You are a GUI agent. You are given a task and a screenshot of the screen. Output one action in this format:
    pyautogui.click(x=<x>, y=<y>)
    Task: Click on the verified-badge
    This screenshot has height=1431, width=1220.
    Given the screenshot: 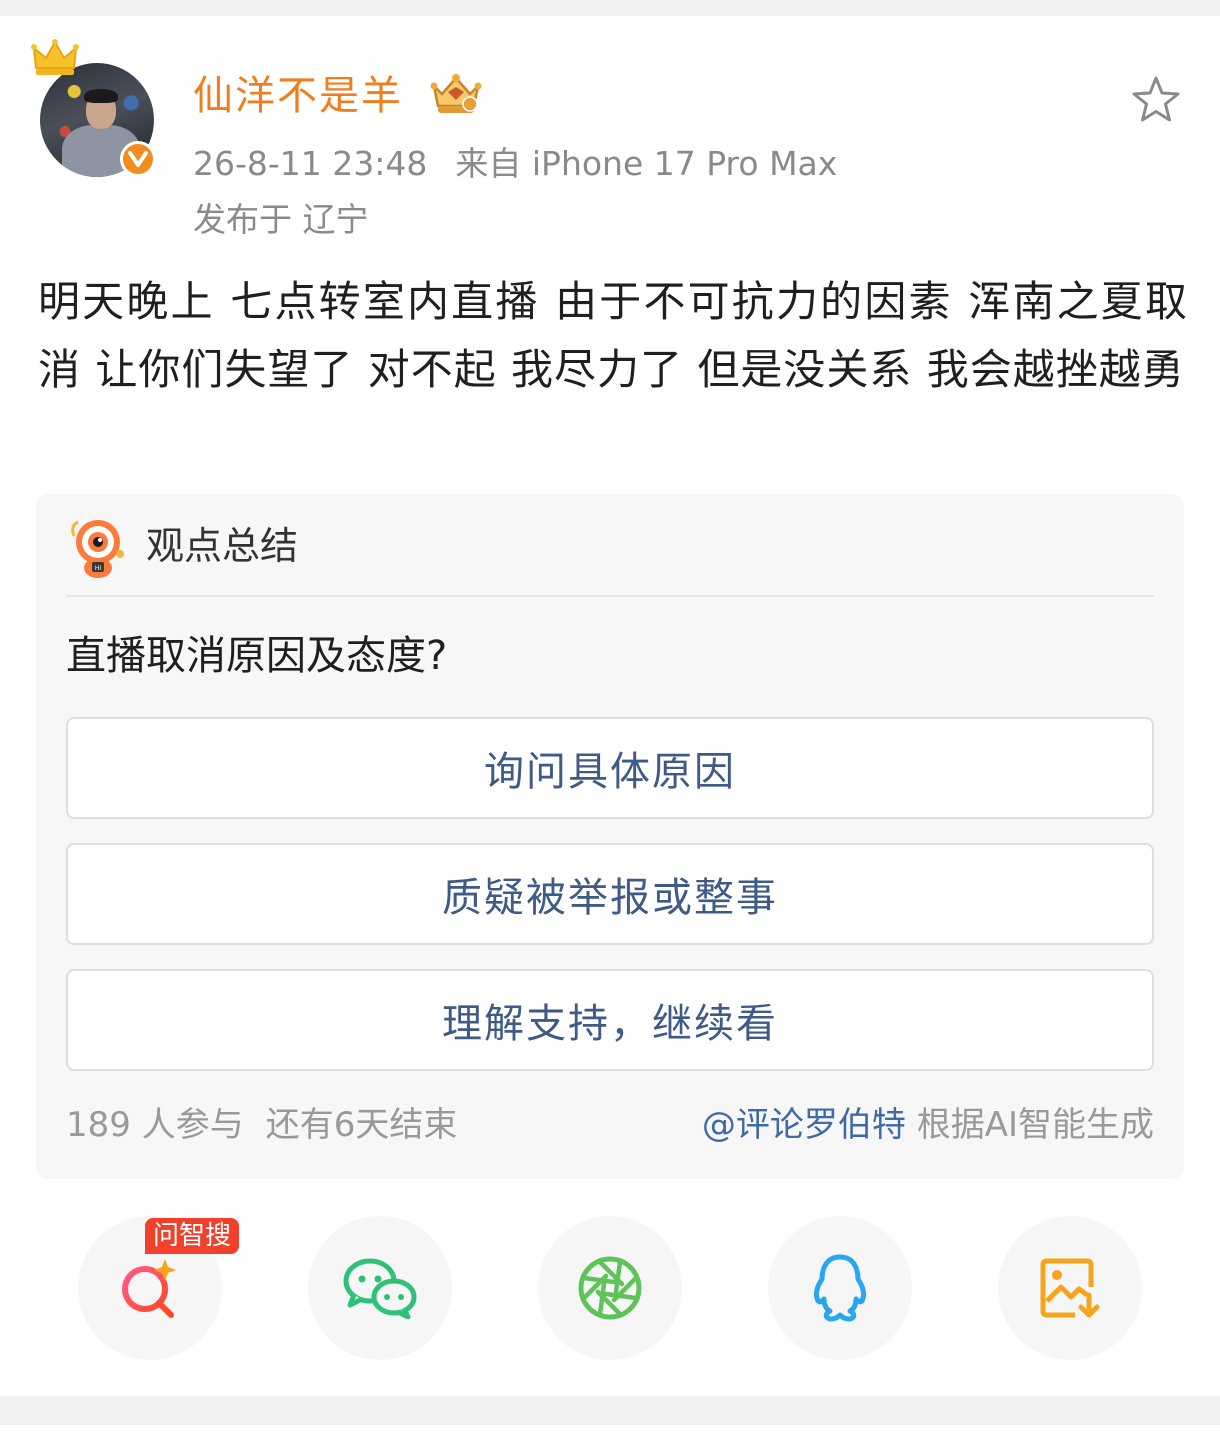 What is the action you would take?
    pyautogui.click(x=138, y=159)
    